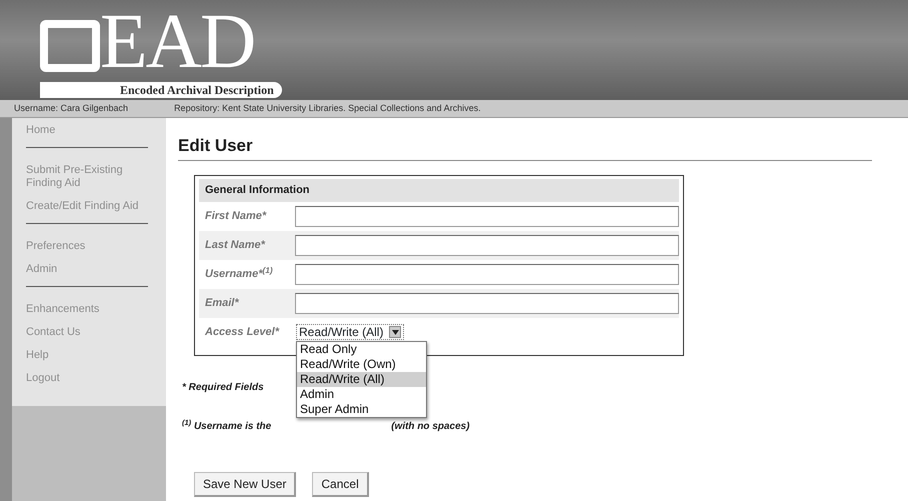  Describe the element at coordinates (242, 332) in the screenshot. I see `field-label: Access Level*` at that location.